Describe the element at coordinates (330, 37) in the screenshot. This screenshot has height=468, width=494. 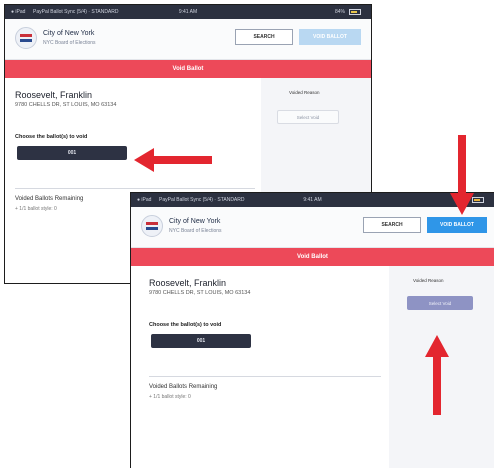
I see `void-ballot-button-disabled: VOID BALLOT` at that location.